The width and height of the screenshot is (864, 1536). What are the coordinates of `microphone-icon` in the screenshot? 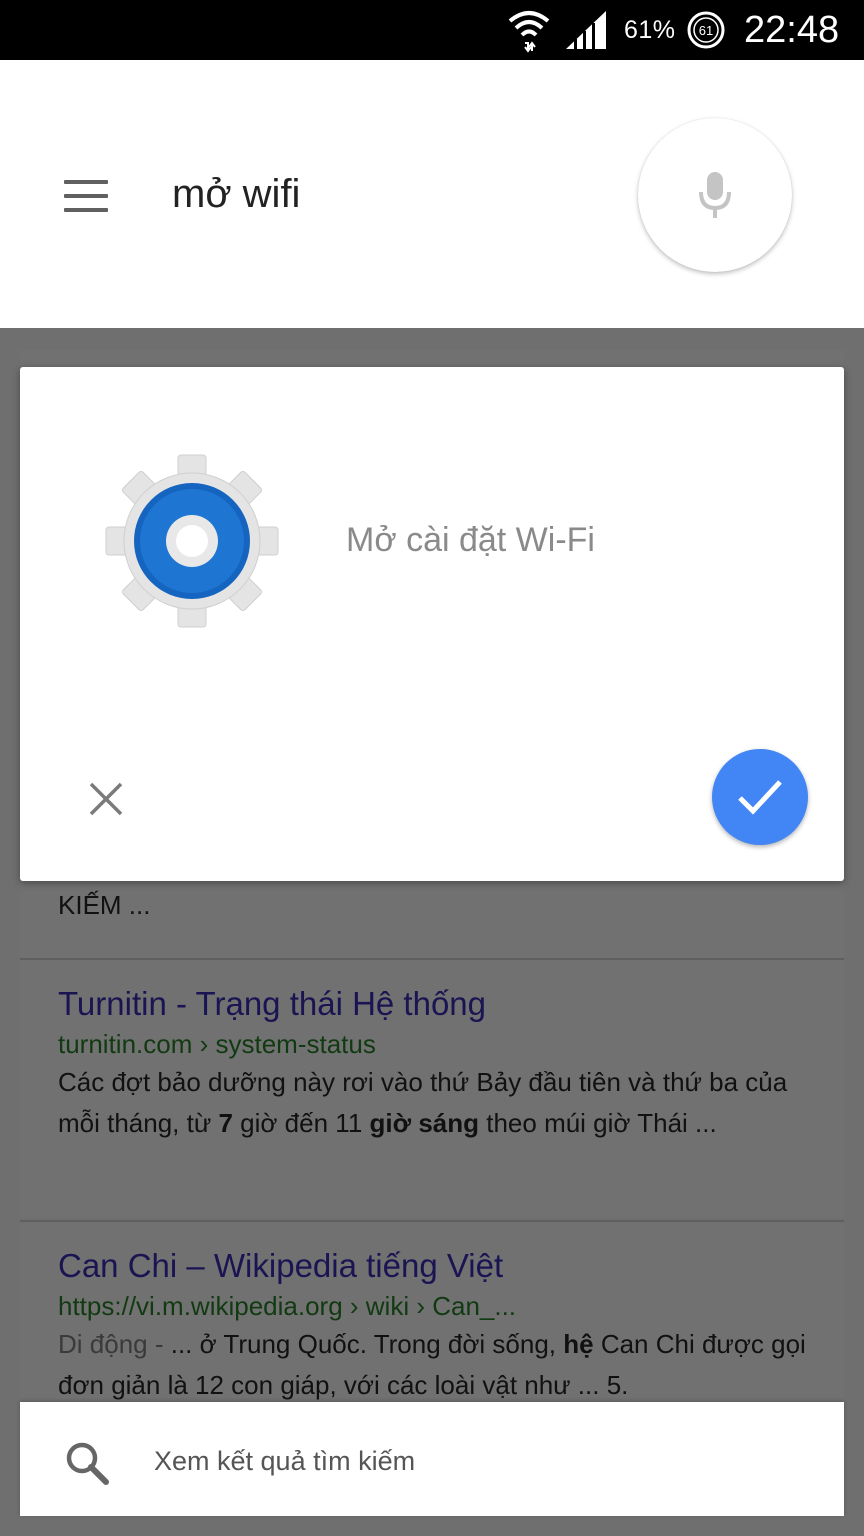 It's located at (715, 195).